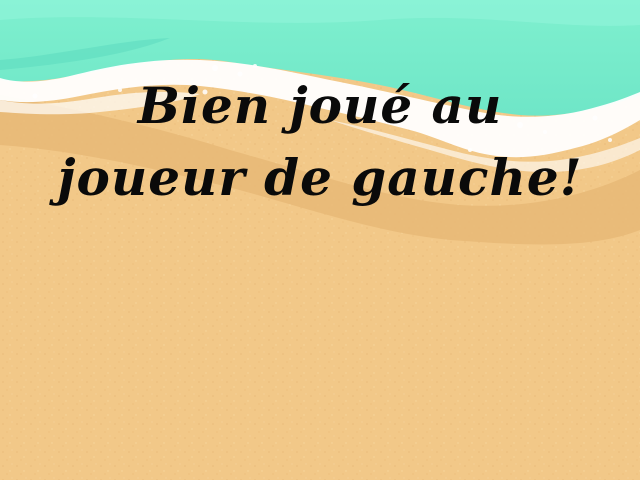 This screenshot has width=640, height=480. I want to click on winner-message-line-1: Bien joué au, so click(320, 105).